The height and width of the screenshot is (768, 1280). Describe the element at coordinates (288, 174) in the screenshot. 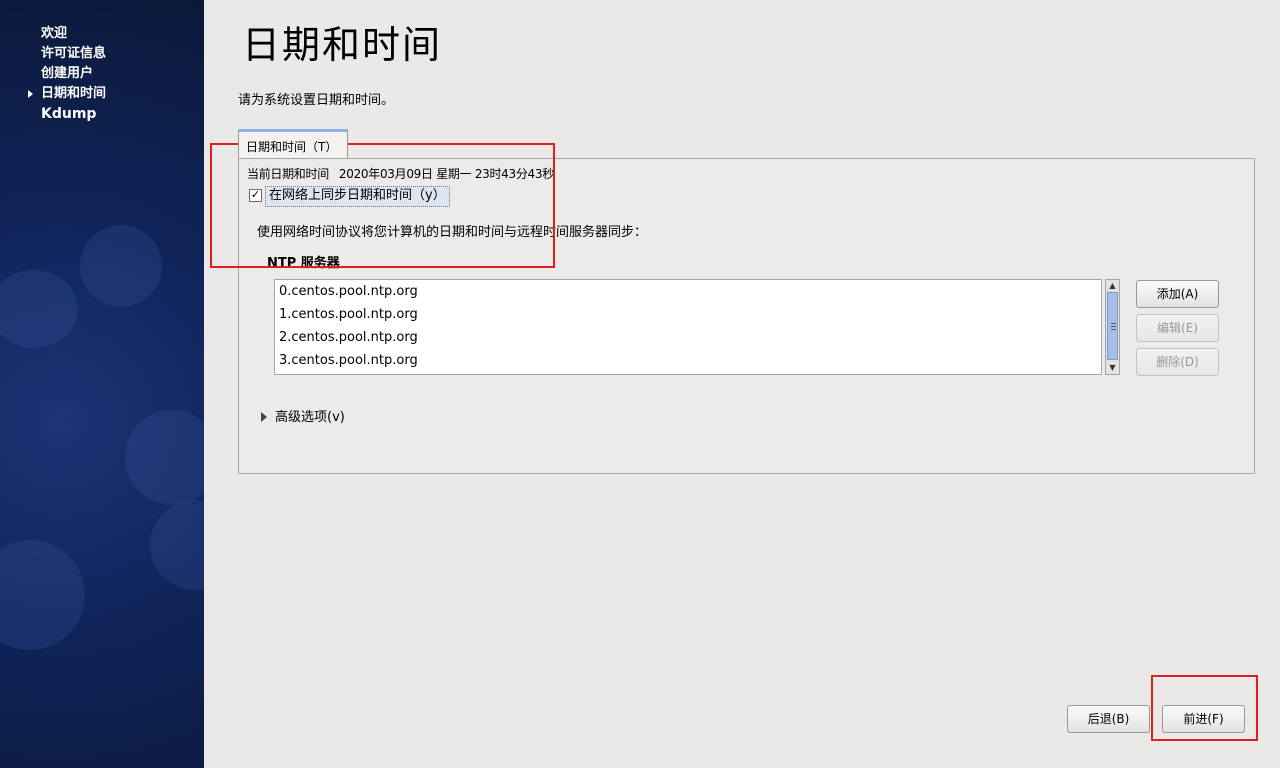

I see `current-datetime-label: 当前日期和时间` at that location.